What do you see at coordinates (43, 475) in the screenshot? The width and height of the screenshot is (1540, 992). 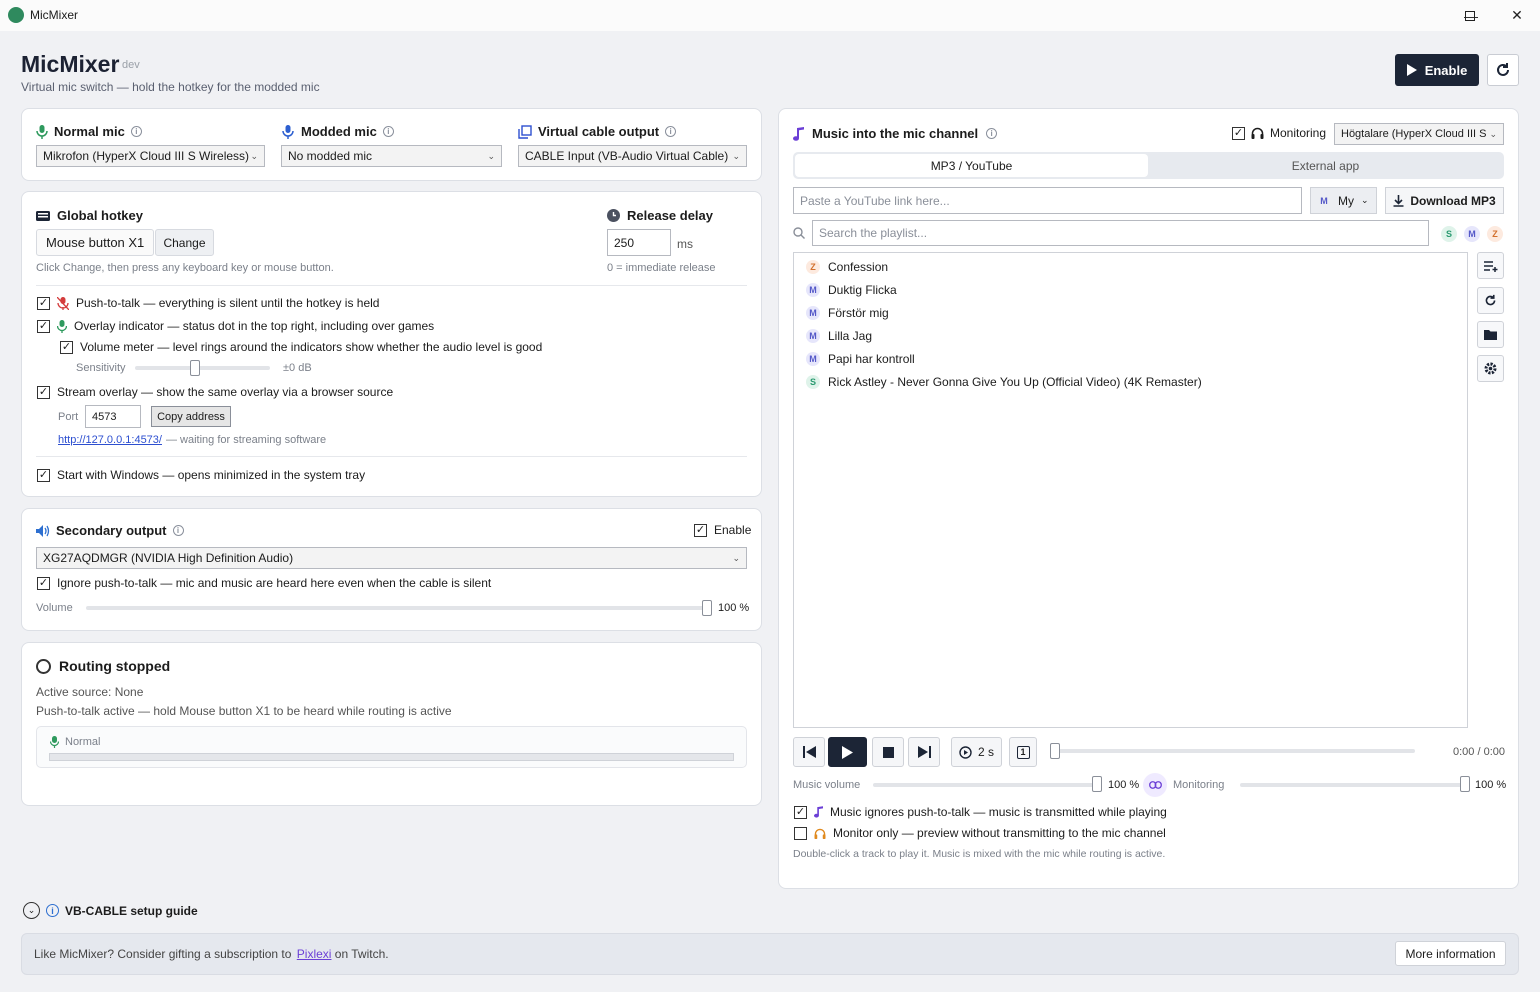 I see `start-with-windows-checkbox: ✓` at bounding box center [43, 475].